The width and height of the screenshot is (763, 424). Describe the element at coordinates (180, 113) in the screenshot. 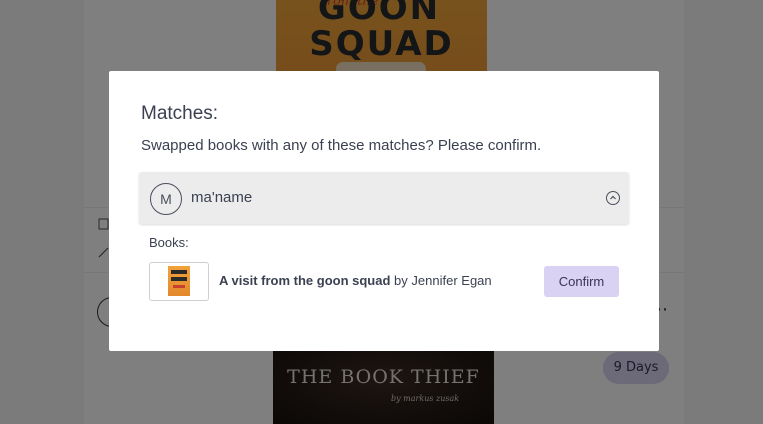

I see `modal-title: Matches:` at that location.